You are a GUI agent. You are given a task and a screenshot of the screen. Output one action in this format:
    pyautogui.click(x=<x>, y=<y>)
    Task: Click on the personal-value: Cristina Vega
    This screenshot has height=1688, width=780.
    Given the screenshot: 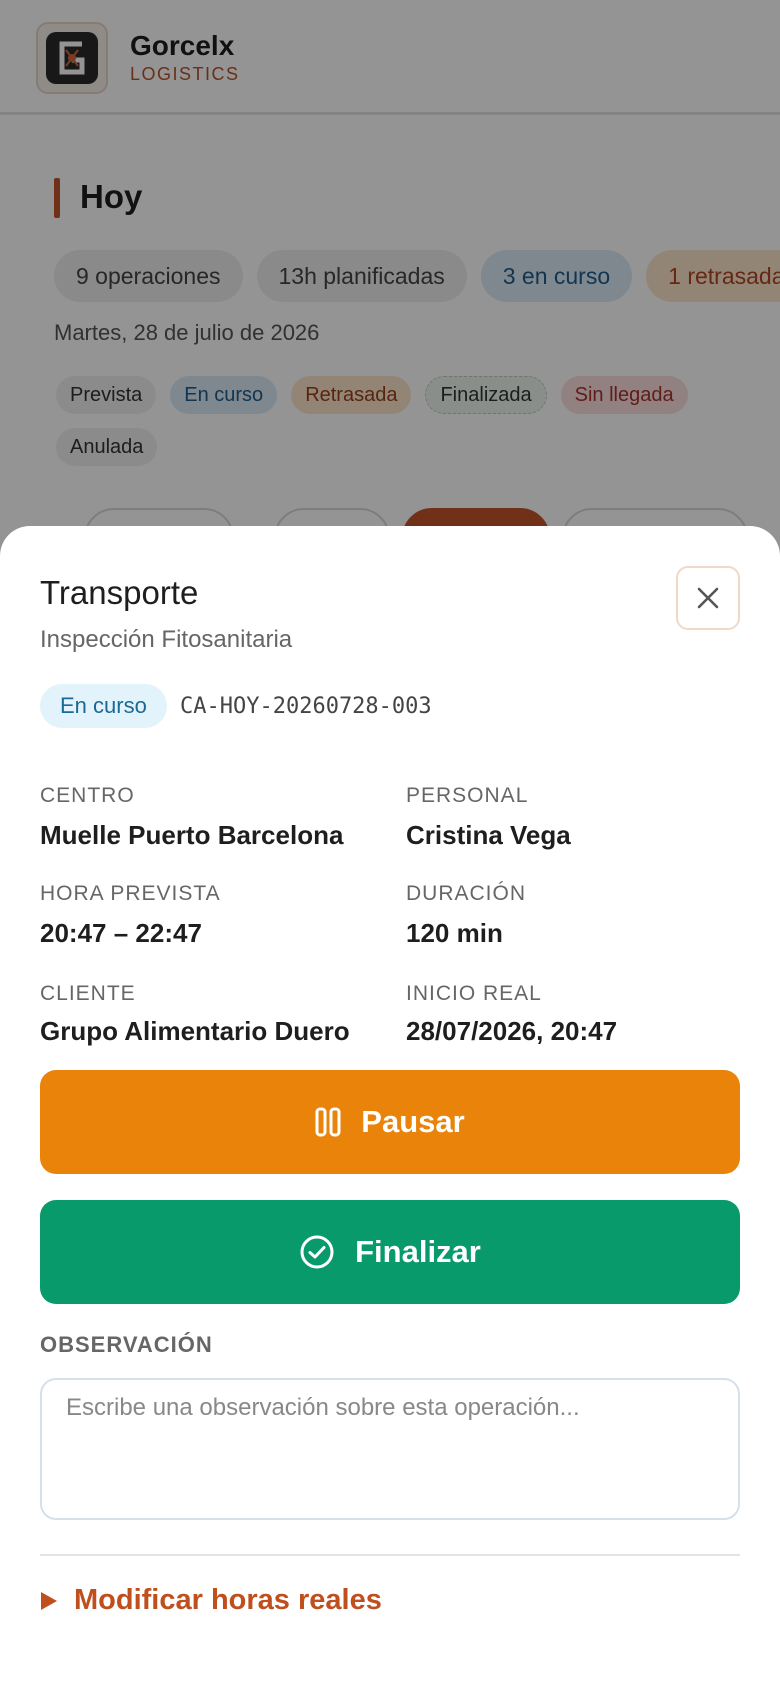 What is the action you would take?
    pyautogui.click(x=488, y=835)
    